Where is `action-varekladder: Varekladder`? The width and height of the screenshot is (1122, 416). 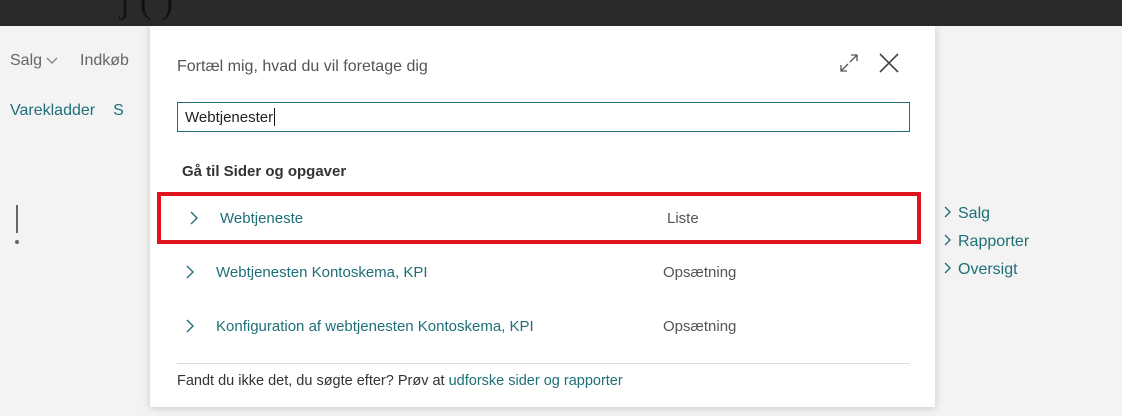 action-varekladder: Varekladder is located at coordinates (52, 111).